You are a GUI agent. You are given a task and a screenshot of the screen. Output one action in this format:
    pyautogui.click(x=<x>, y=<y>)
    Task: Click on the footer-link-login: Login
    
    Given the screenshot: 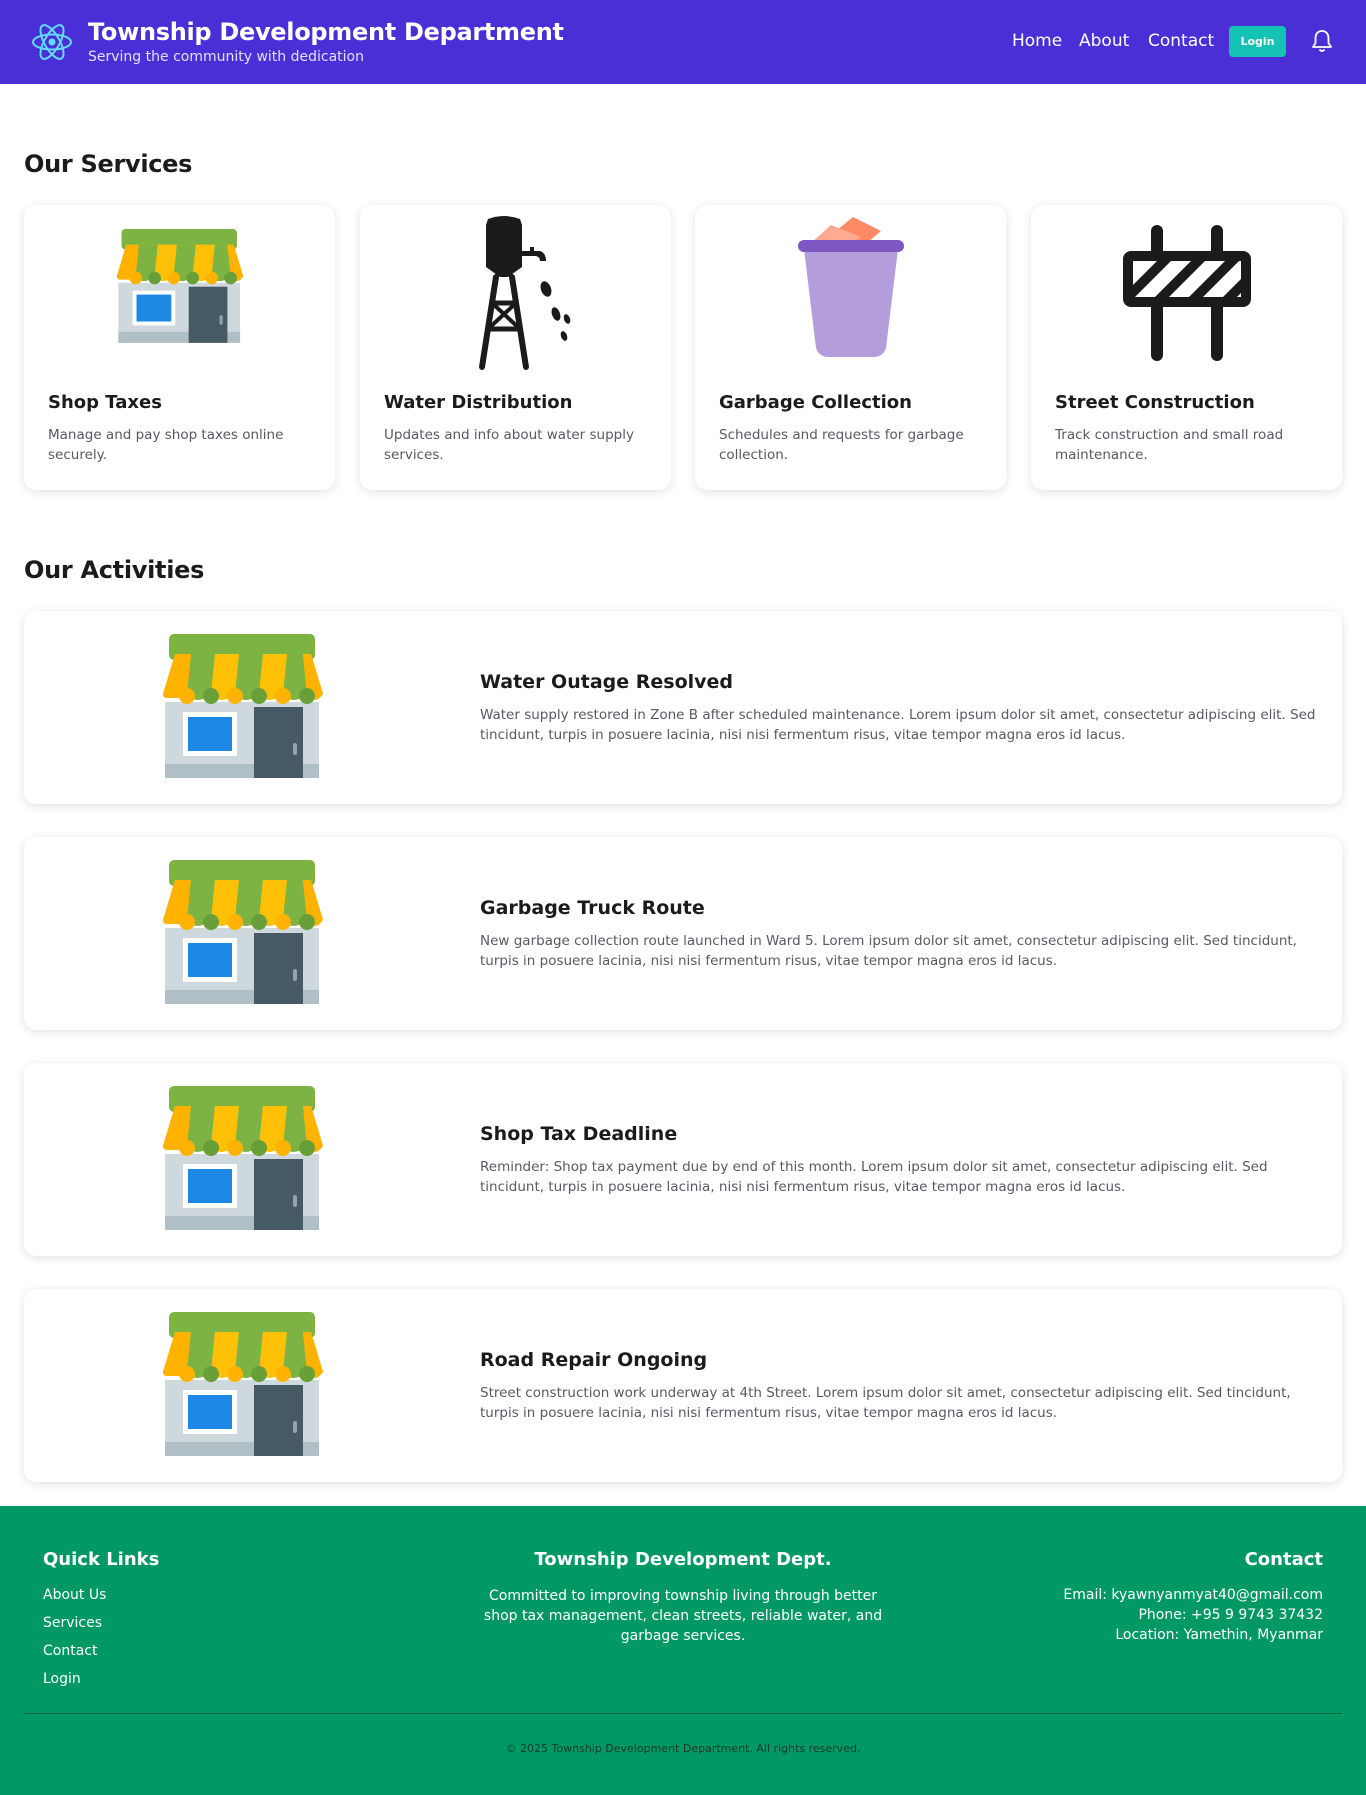 What is the action you would take?
    pyautogui.click(x=62, y=1679)
    